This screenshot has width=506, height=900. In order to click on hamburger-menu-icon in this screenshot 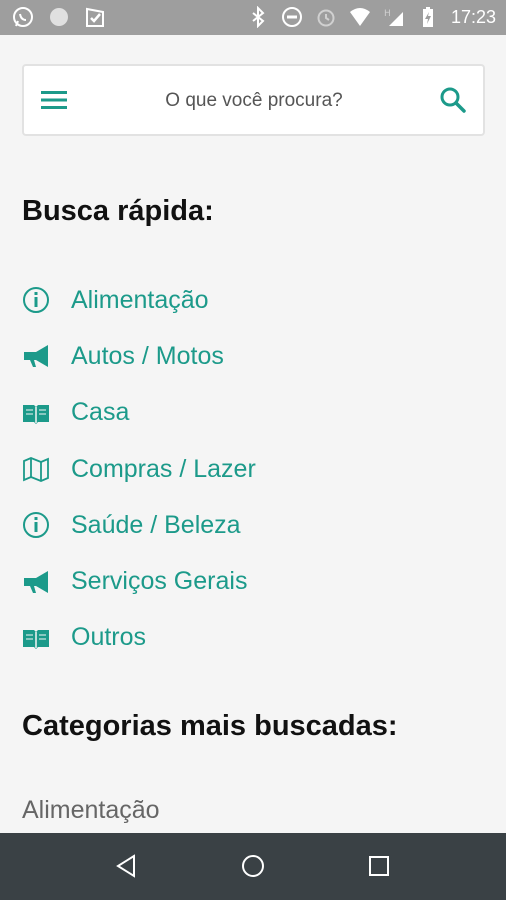, I will do `click(54, 100)`.